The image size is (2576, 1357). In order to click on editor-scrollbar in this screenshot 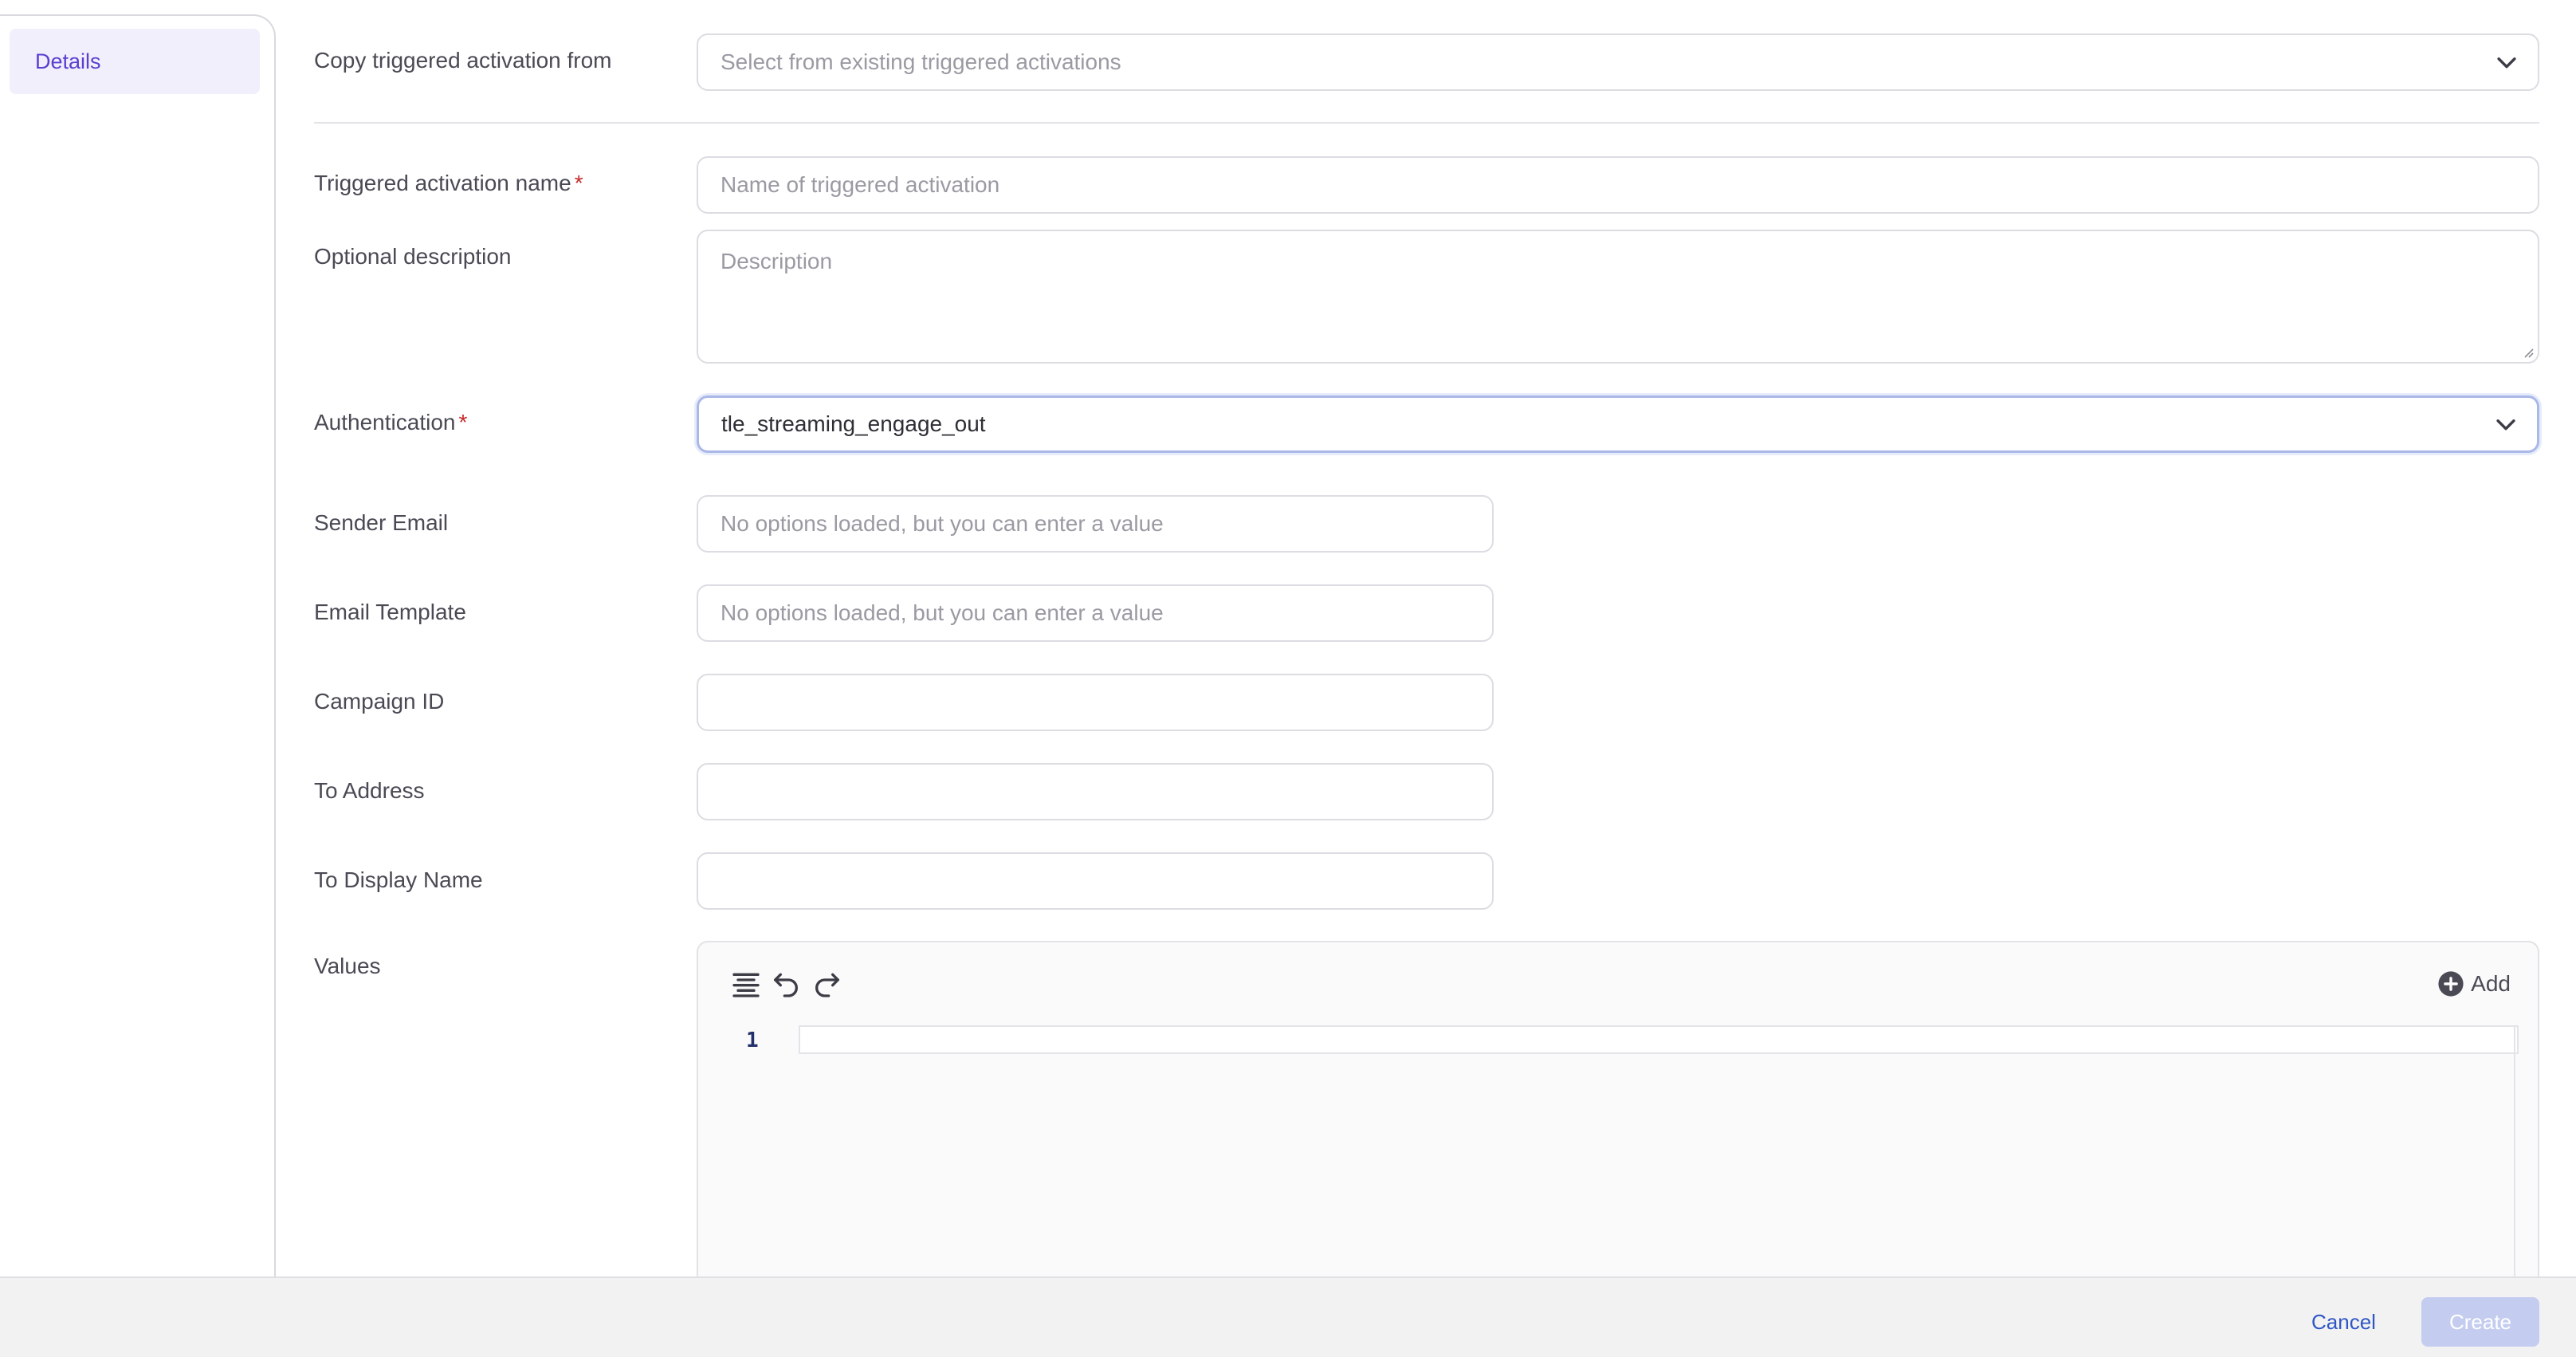, I will do `click(2514, 1154)`.